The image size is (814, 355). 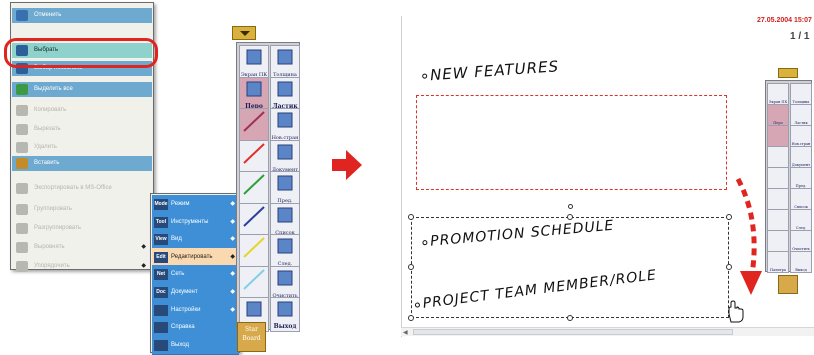 I want to click on submenu-item: Edit Редактировать ◆, so click(x=195, y=257).